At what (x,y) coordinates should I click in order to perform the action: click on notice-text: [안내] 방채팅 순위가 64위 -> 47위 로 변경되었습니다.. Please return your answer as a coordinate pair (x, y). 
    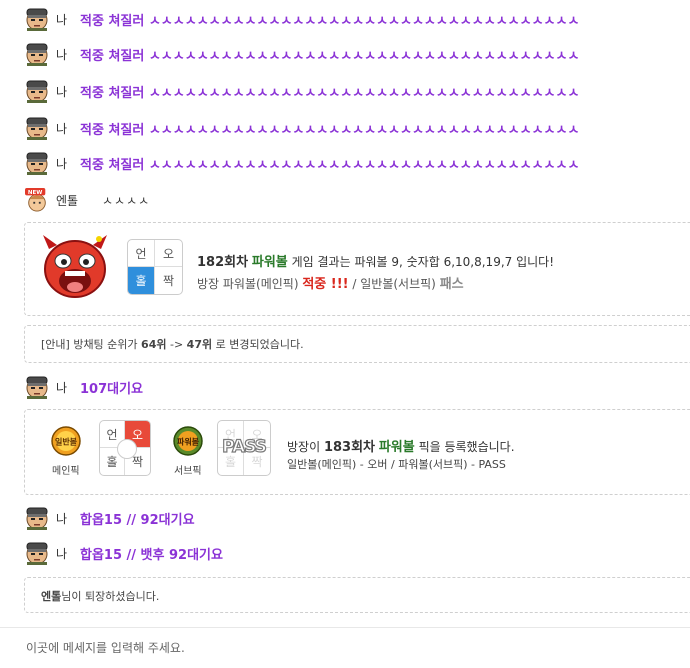
    Looking at the image, I should click on (172, 344).